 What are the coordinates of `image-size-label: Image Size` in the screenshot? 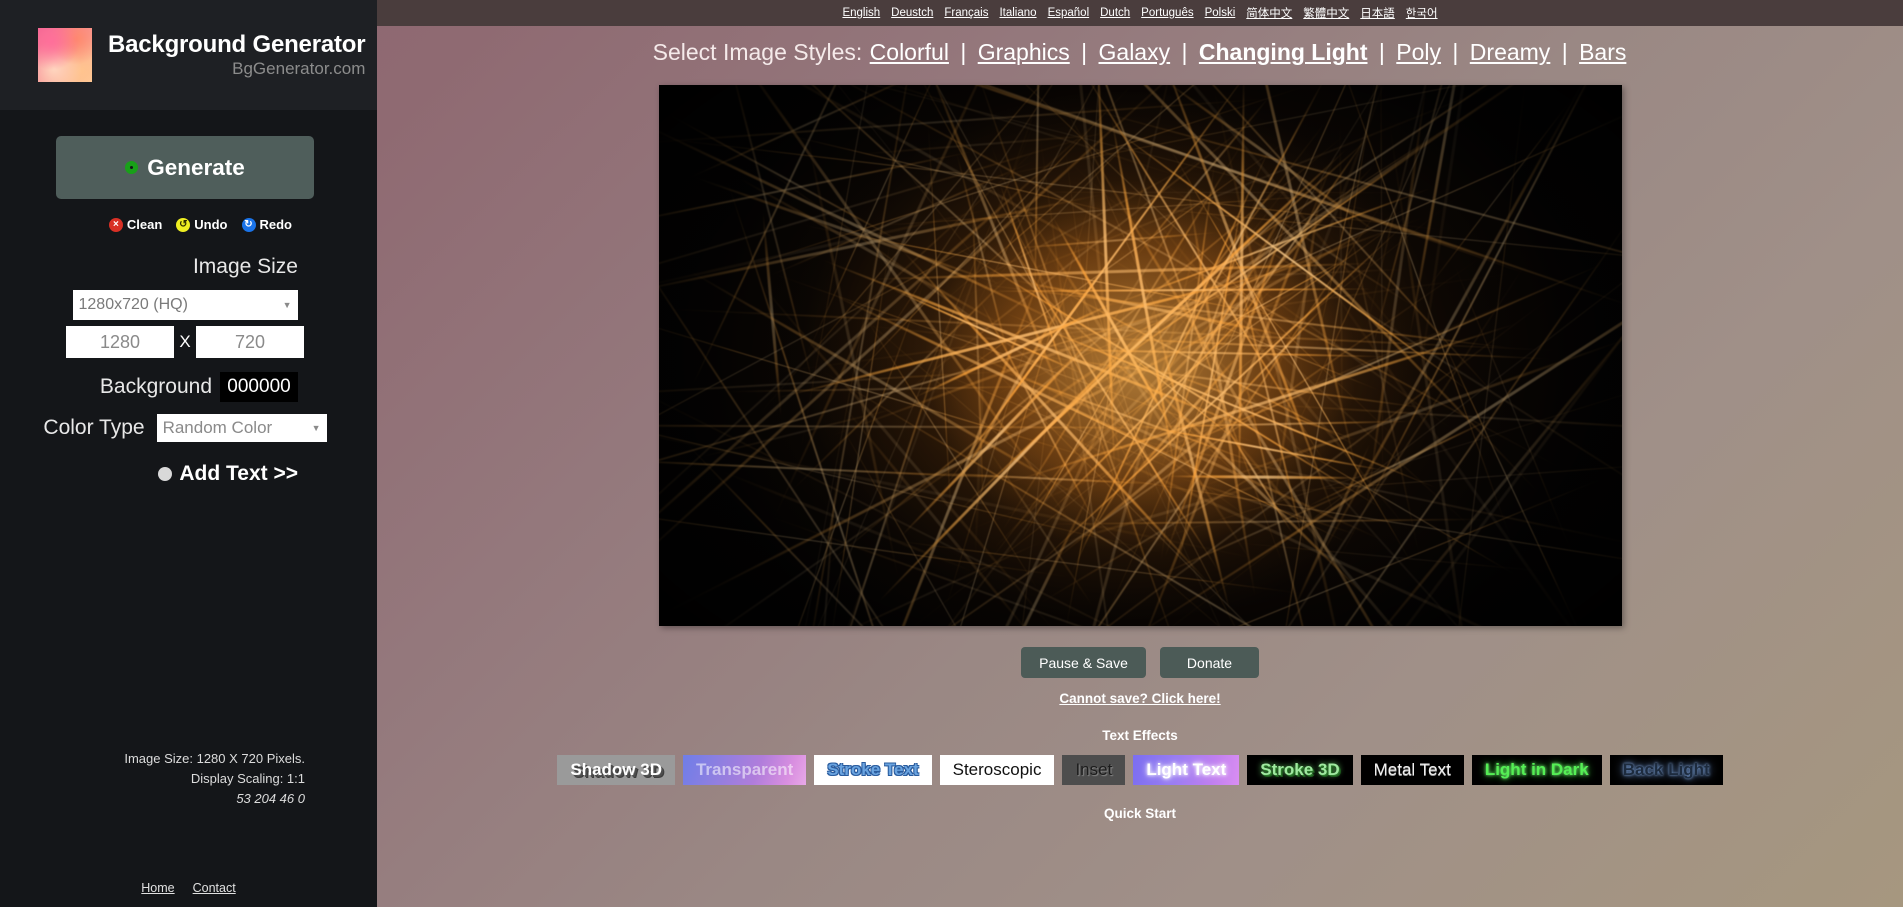 It's located at (245, 266).